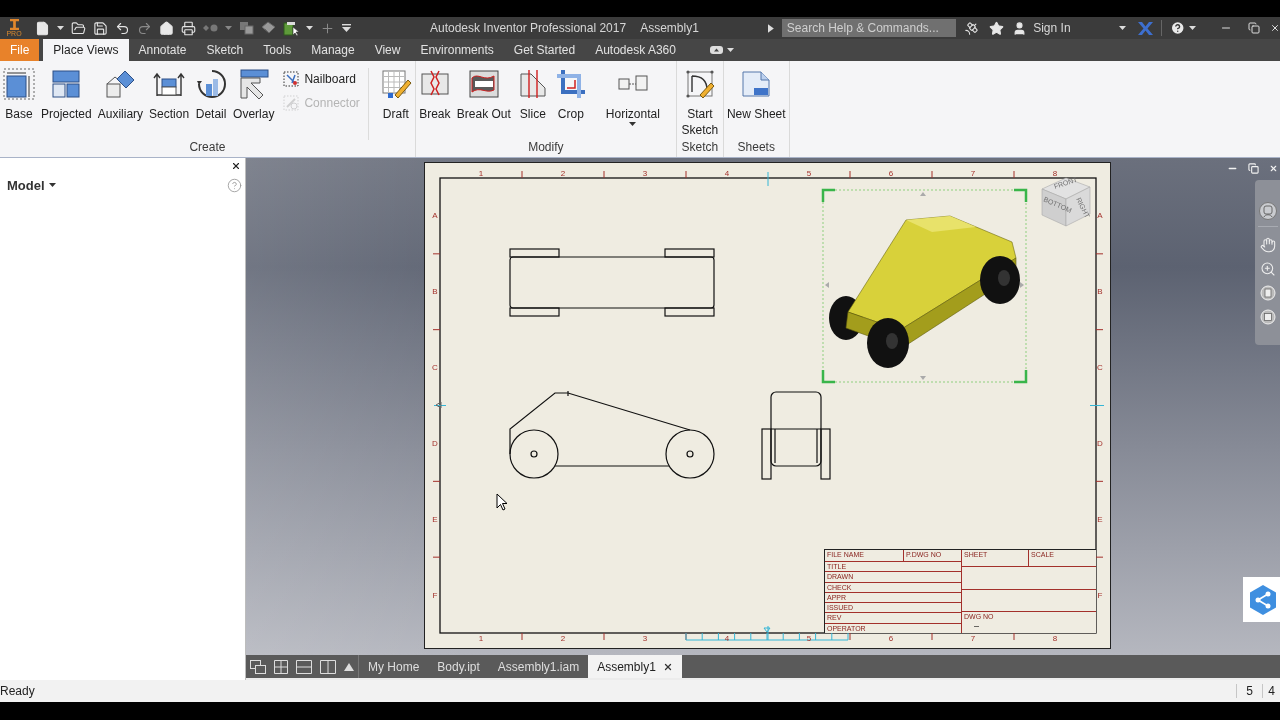 The width and height of the screenshot is (1280, 720). What do you see at coordinates (346, 28) in the screenshot?
I see `menu-caret-icon` at bounding box center [346, 28].